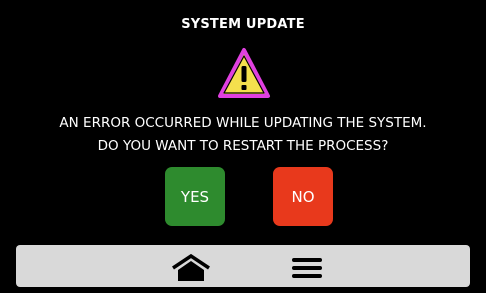 Image resolution: width=486 pixels, height=293 pixels. I want to click on yes-button-label: YES, so click(195, 196).